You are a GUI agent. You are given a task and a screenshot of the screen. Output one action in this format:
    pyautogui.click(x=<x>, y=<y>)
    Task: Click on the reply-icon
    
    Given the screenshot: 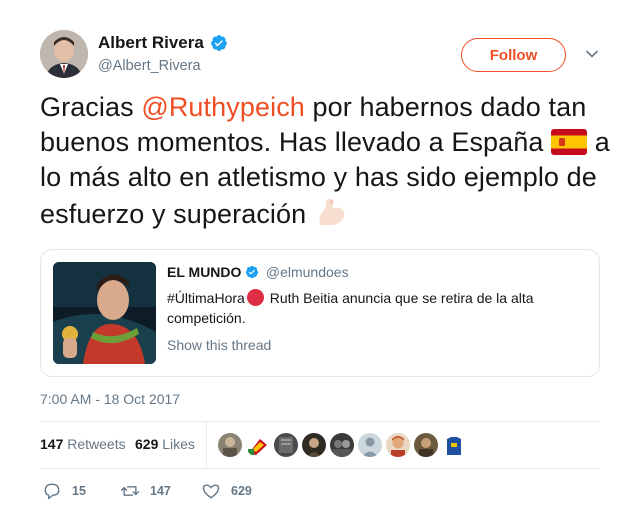 What is the action you would take?
    pyautogui.click(x=52, y=491)
    